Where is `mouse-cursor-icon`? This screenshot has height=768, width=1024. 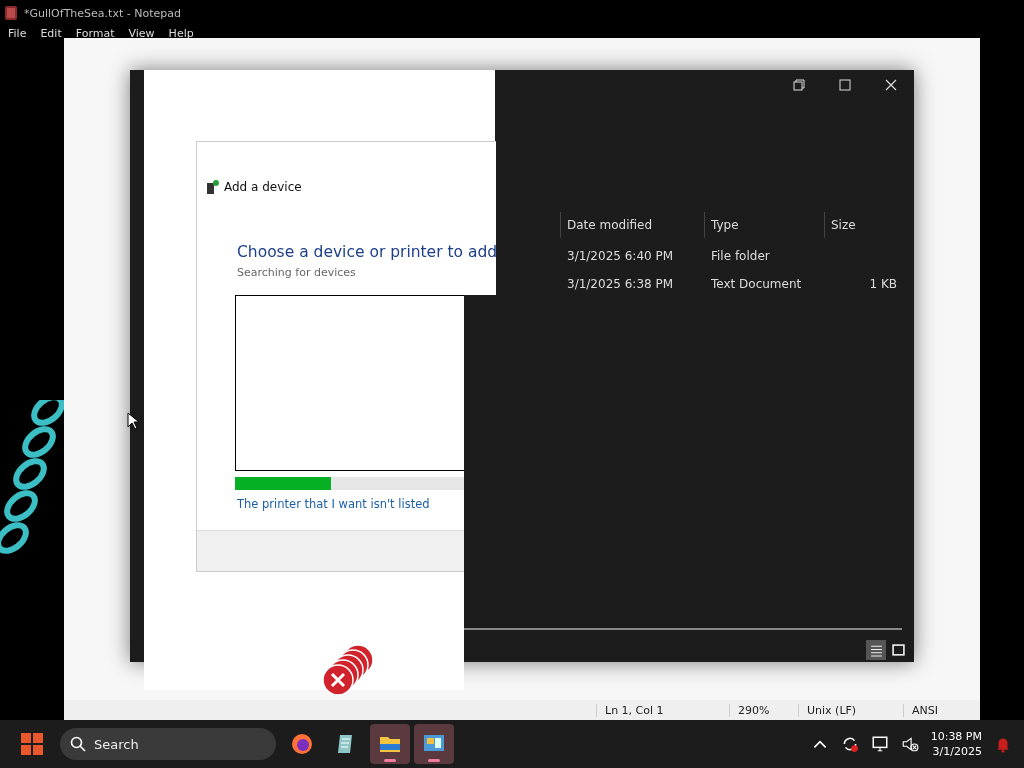 mouse-cursor-icon is located at coordinates (133, 421).